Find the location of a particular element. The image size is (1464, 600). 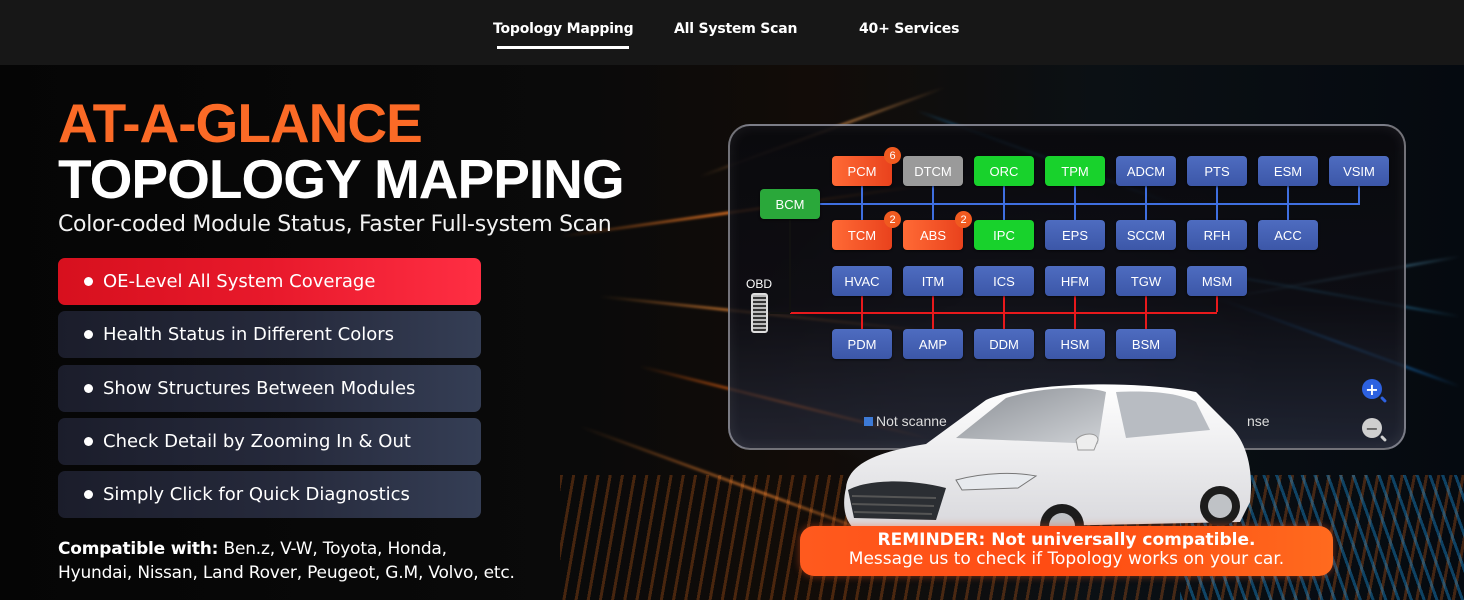

module-esm: ESM is located at coordinates (1288, 171).